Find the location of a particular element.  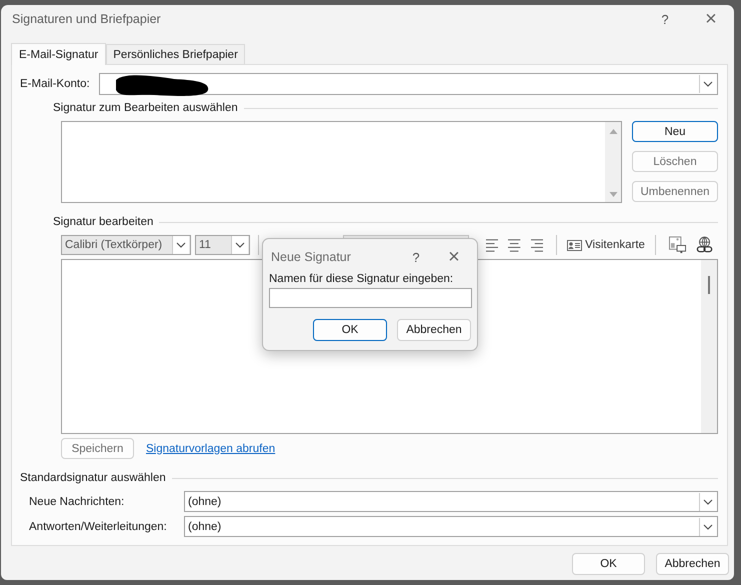

window-title: Neue Signatur is located at coordinates (311, 257).